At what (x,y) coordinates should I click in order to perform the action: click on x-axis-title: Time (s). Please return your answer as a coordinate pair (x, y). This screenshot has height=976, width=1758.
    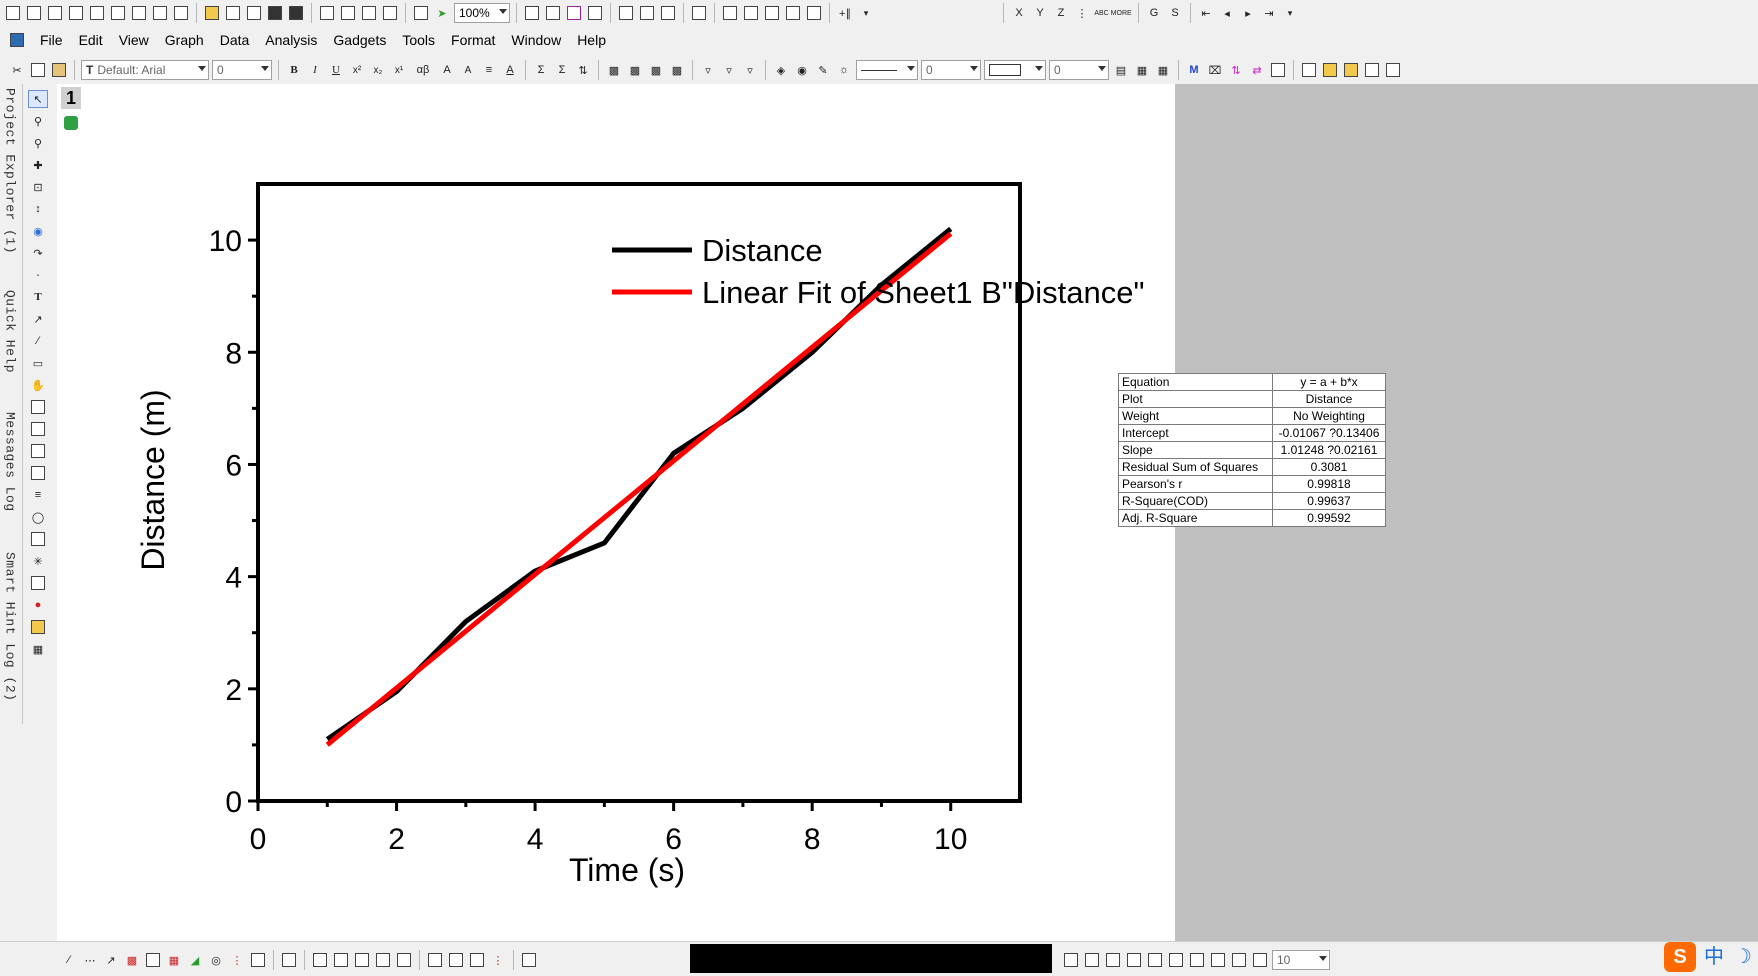
    Looking at the image, I should click on (627, 870).